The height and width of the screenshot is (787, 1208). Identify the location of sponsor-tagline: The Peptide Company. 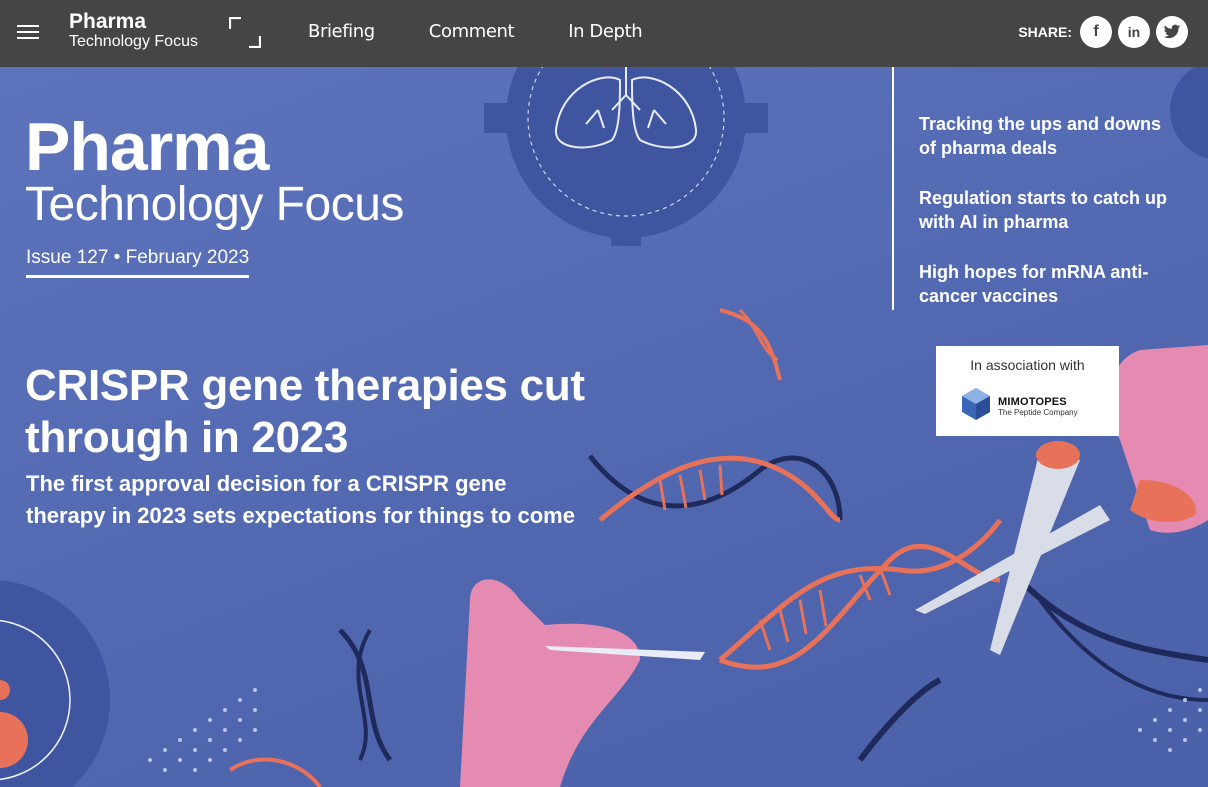
(1038, 412).